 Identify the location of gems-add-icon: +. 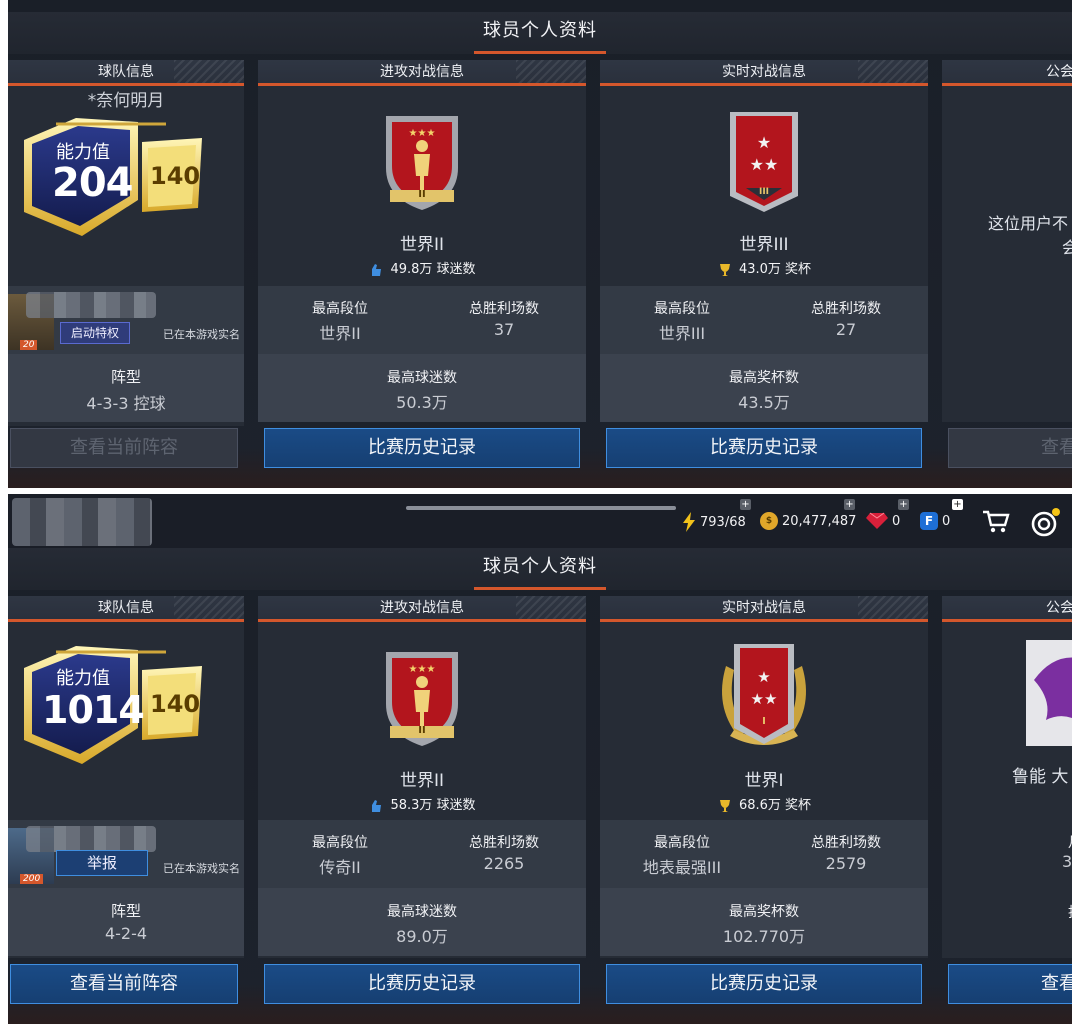
(903, 504).